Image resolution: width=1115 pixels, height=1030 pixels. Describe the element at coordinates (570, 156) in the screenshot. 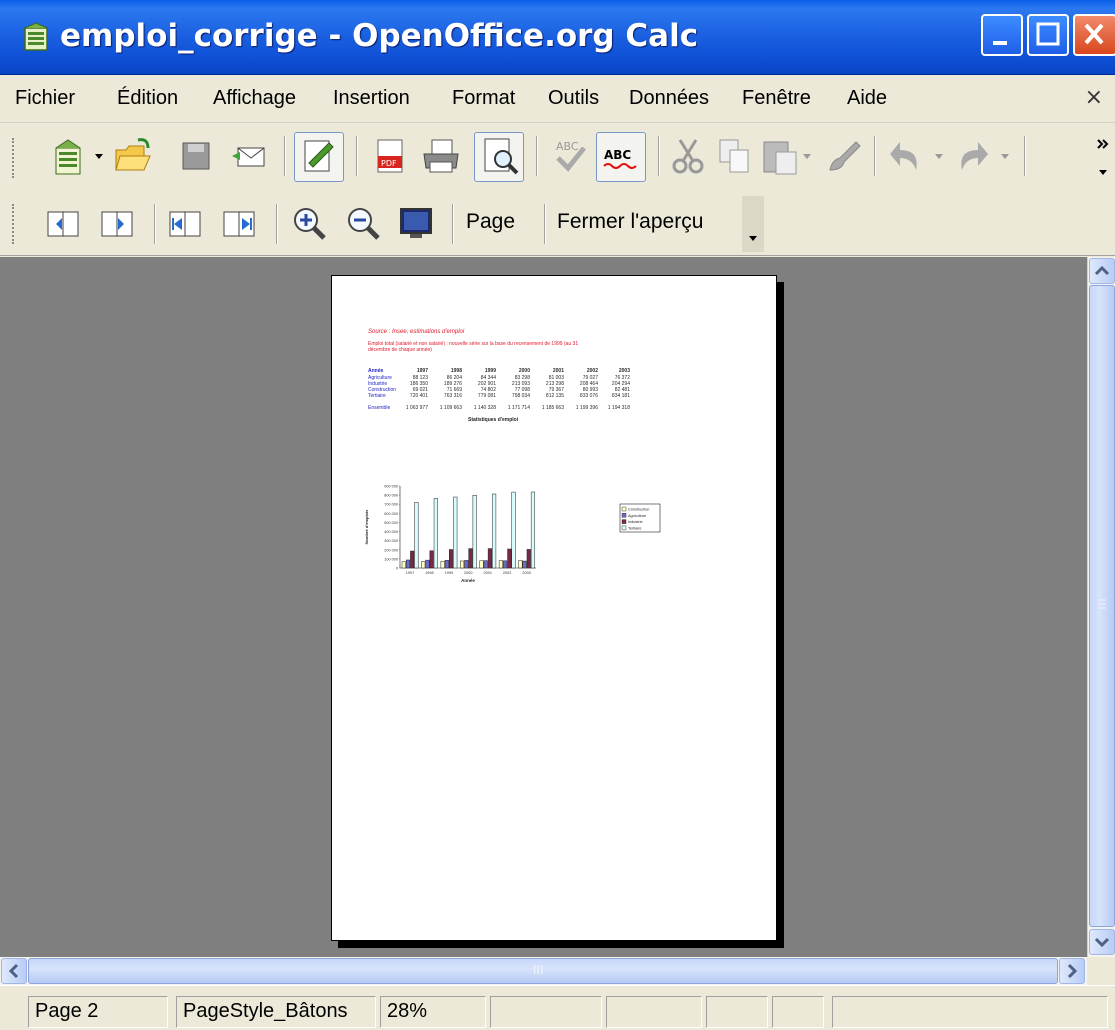

I see `spellcheck-icon: ABC` at that location.